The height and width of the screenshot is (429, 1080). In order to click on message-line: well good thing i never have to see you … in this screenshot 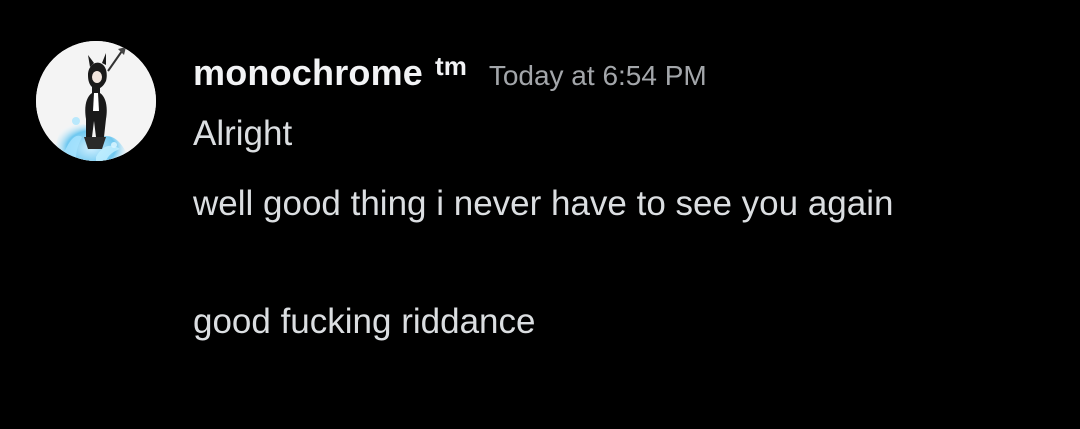, I will do `click(543, 203)`.